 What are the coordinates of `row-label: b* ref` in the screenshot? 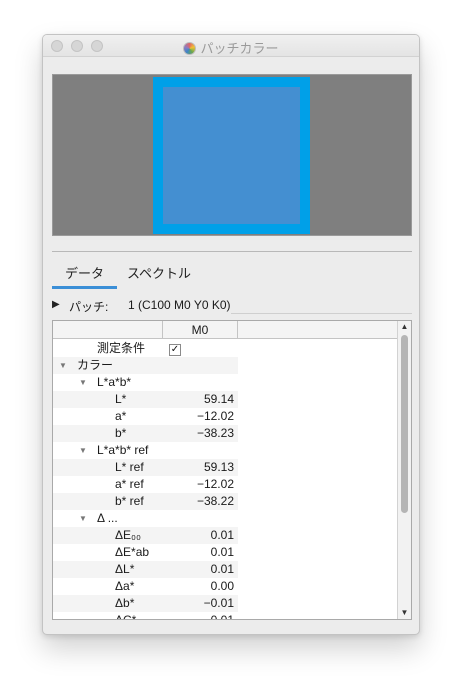 It's located at (129, 501).